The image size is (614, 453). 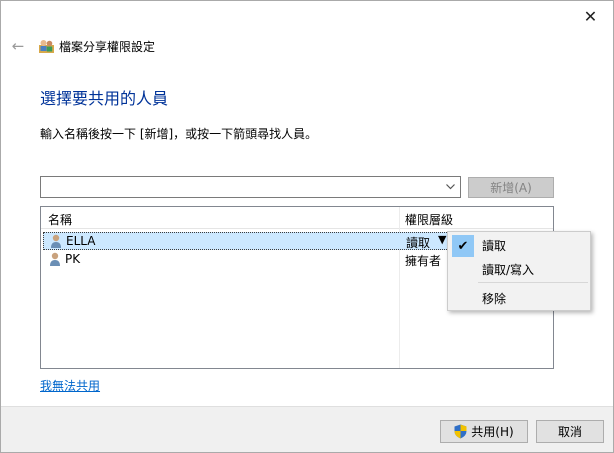 What do you see at coordinates (423, 261) in the screenshot?
I see `permission-level: 擁有者` at bounding box center [423, 261].